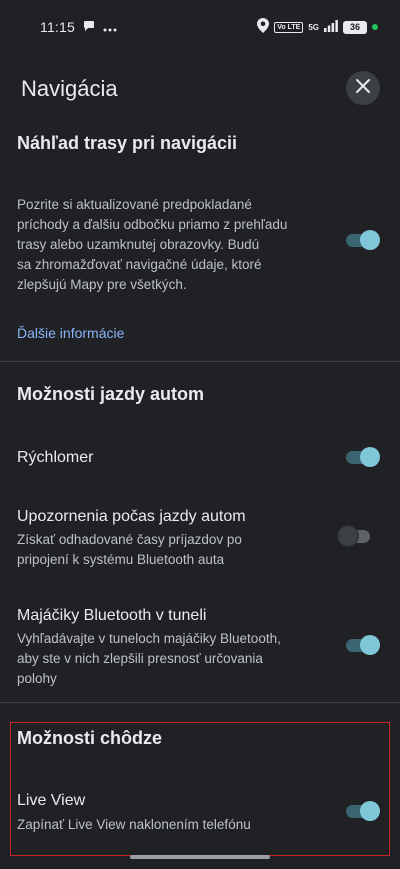  I want to click on privacy-indicator-icon, so click(375, 27).